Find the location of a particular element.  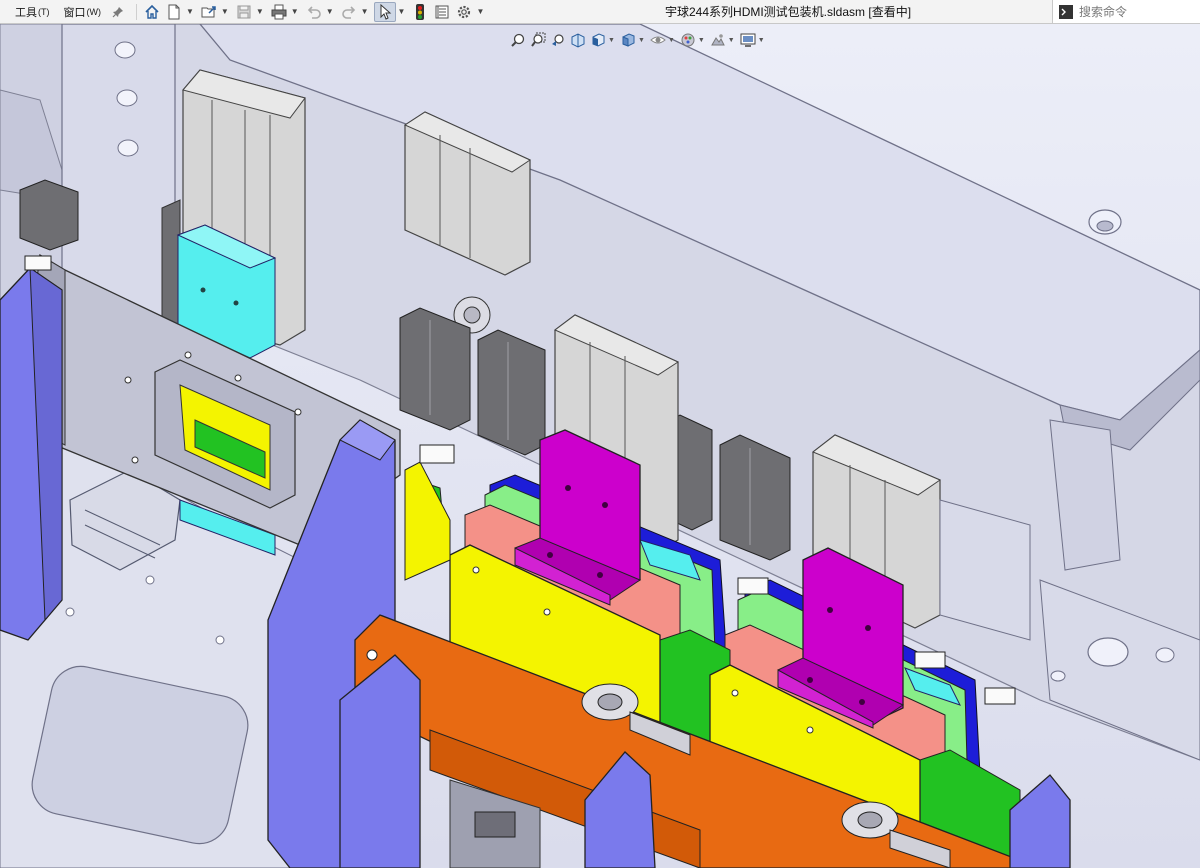

view-settings-icon is located at coordinates (748, 40).